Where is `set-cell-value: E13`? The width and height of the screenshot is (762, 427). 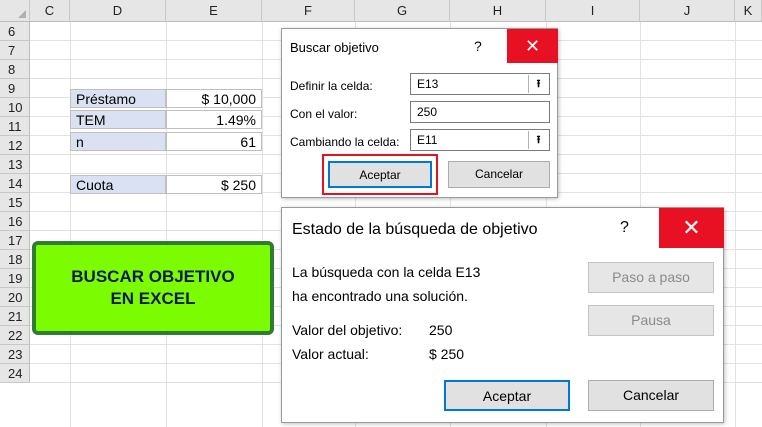
set-cell-value: E13 is located at coordinates (428, 84).